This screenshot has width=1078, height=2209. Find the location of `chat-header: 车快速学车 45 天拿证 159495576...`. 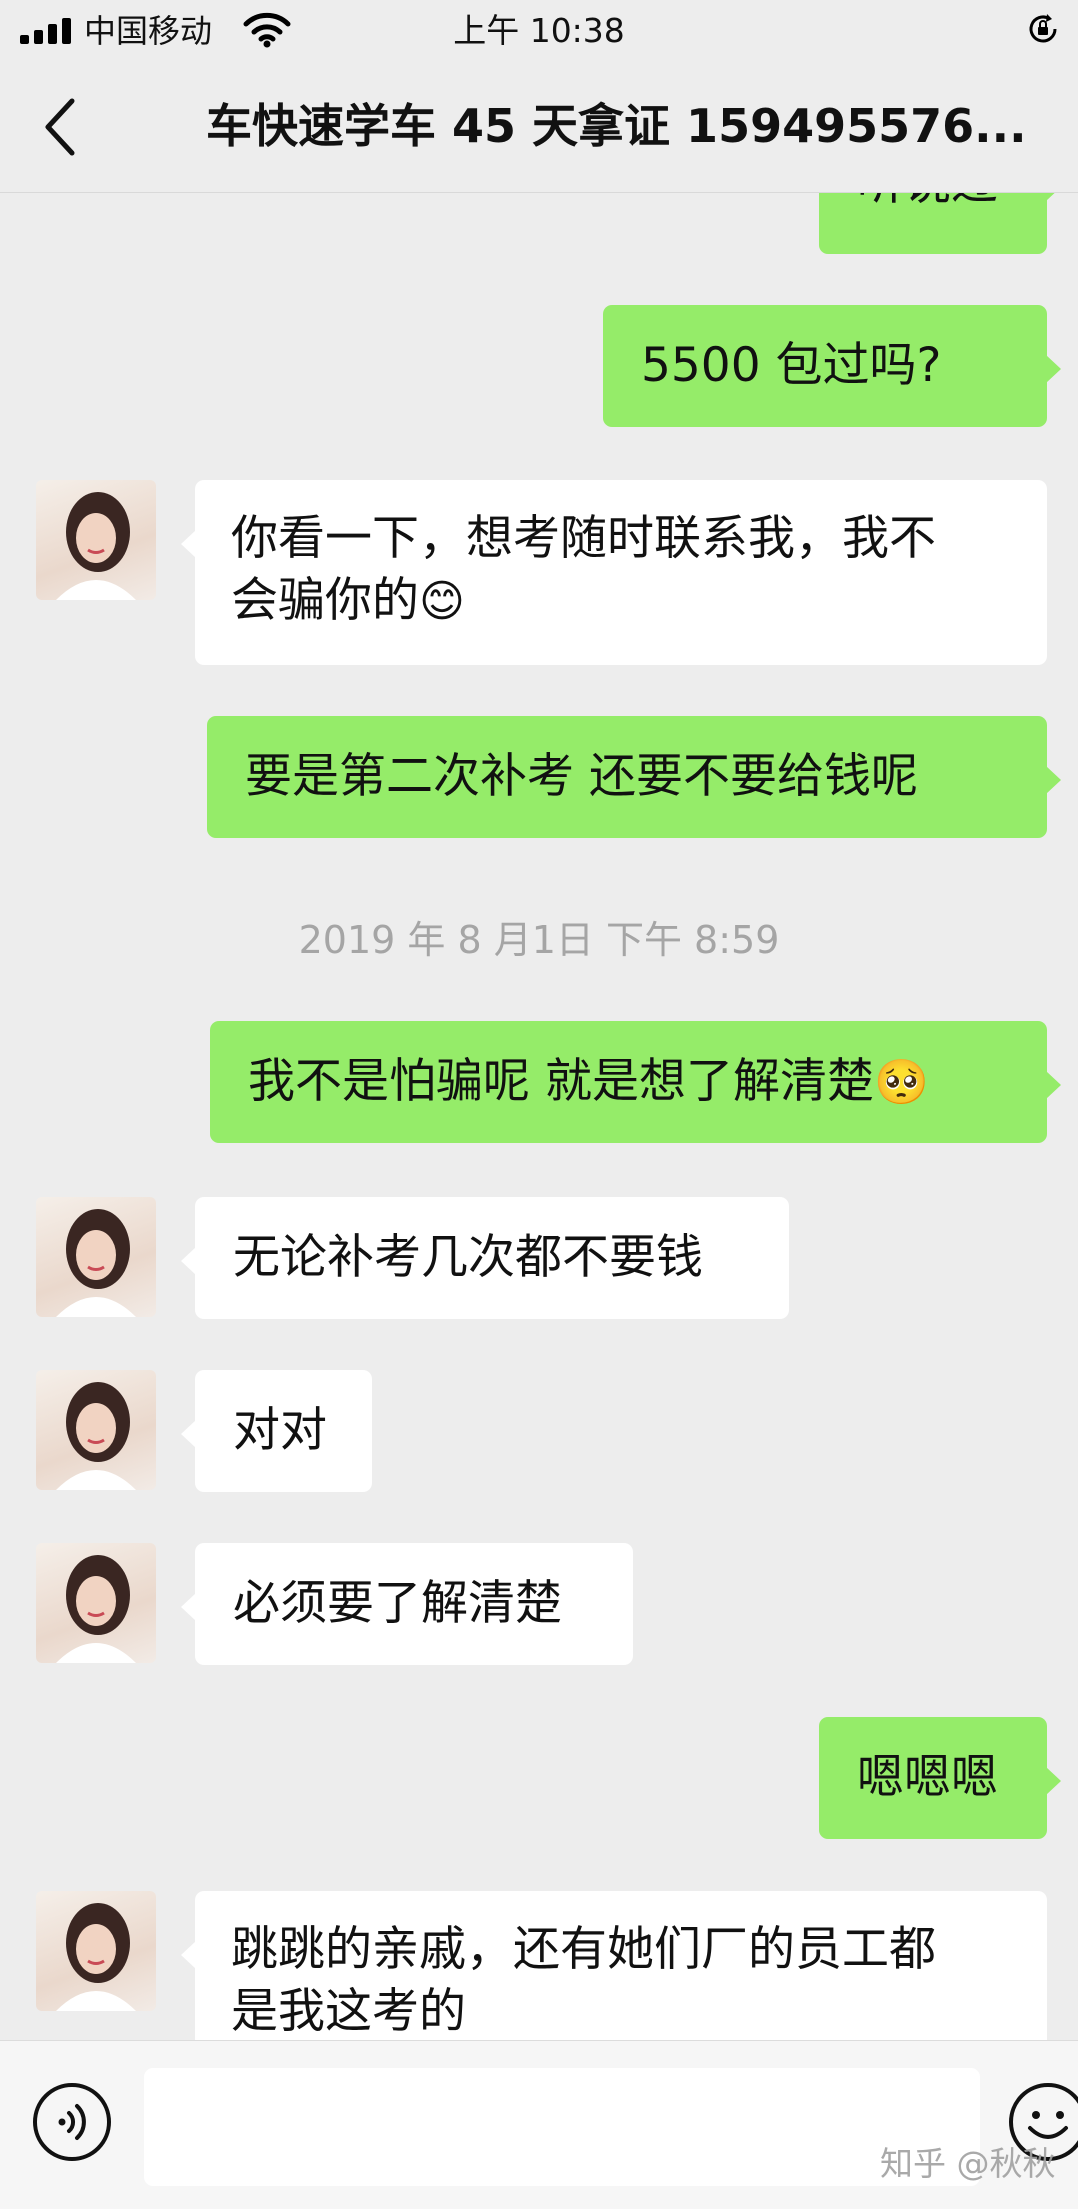

chat-header: 车快速学车 45 天拿证 159495576... is located at coordinates (539, 127).